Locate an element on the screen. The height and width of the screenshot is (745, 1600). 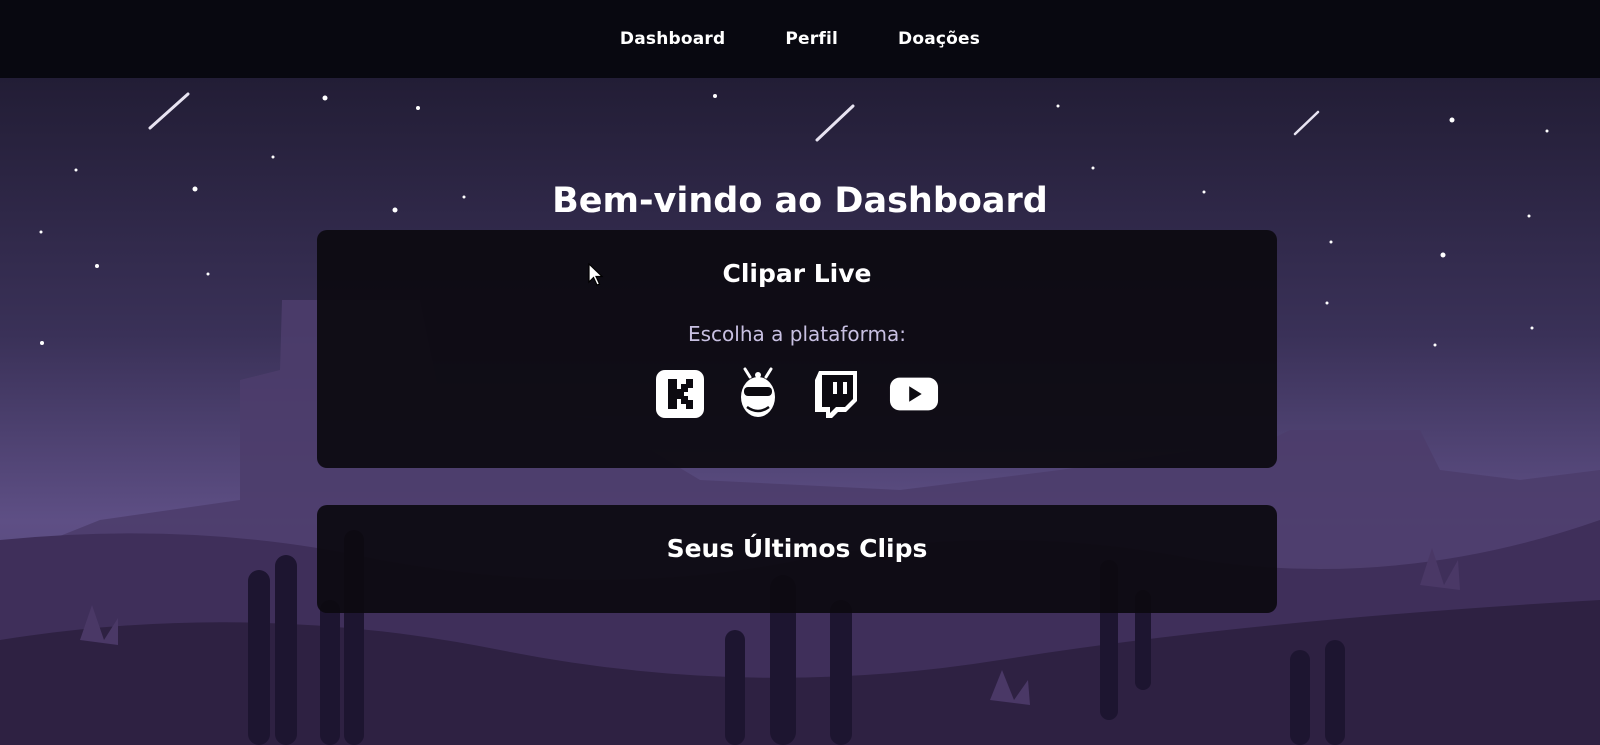
nav-perfil-link: Perfil is located at coordinates (811, 39).